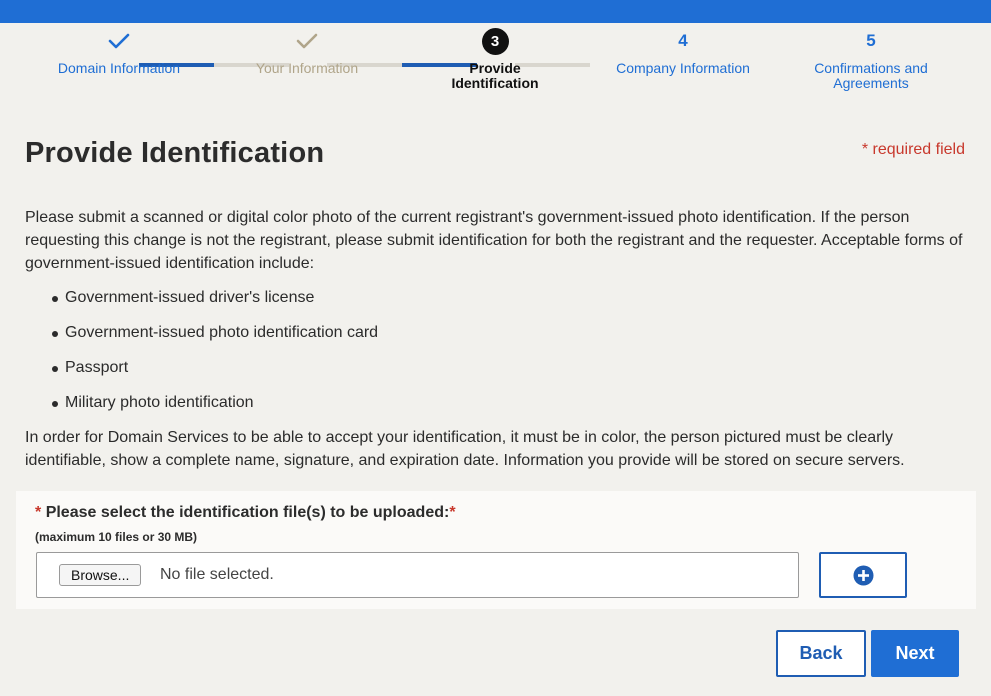 The height and width of the screenshot is (696, 991). I want to click on step-label: Provide Identification, so click(495, 75).